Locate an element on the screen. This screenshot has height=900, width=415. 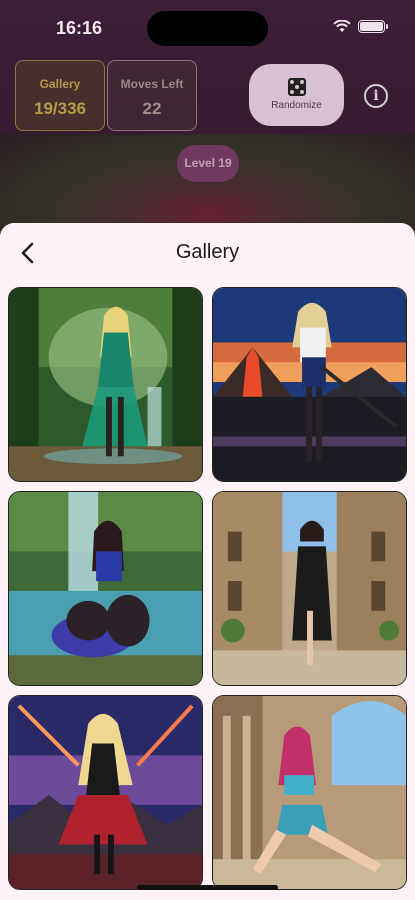
gallery-counter-label: Gallery is located at coordinates (60, 84).